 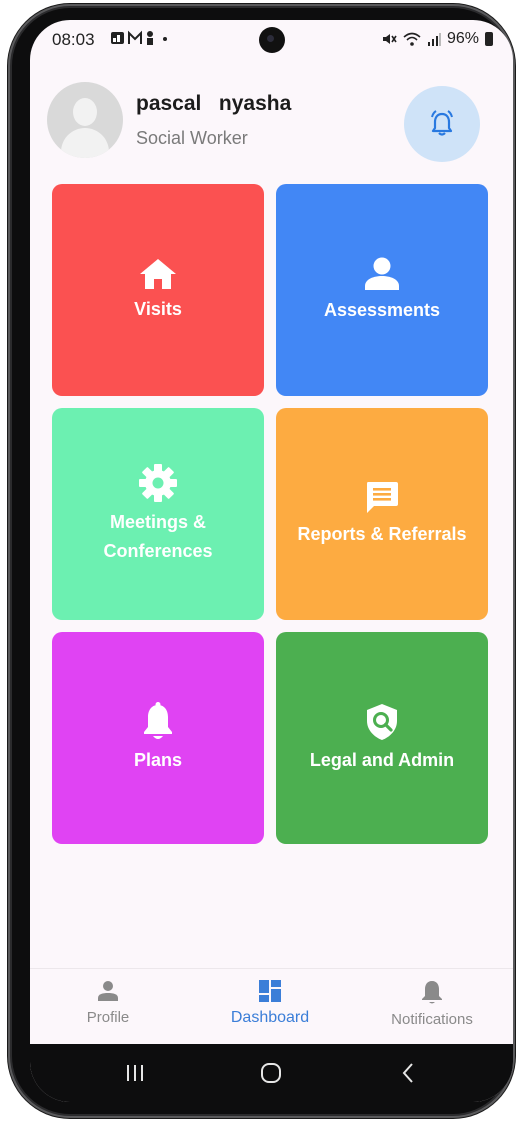 What do you see at coordinates (382, 759) in the screenshot?
I see `tile-label: Legal and Admin` at bounding box center [382, 759].